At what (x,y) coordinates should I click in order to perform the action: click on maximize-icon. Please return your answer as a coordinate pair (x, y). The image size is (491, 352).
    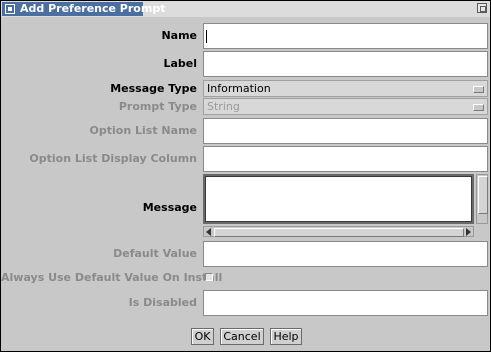
    Looking at the image, I should click on (482, 8).